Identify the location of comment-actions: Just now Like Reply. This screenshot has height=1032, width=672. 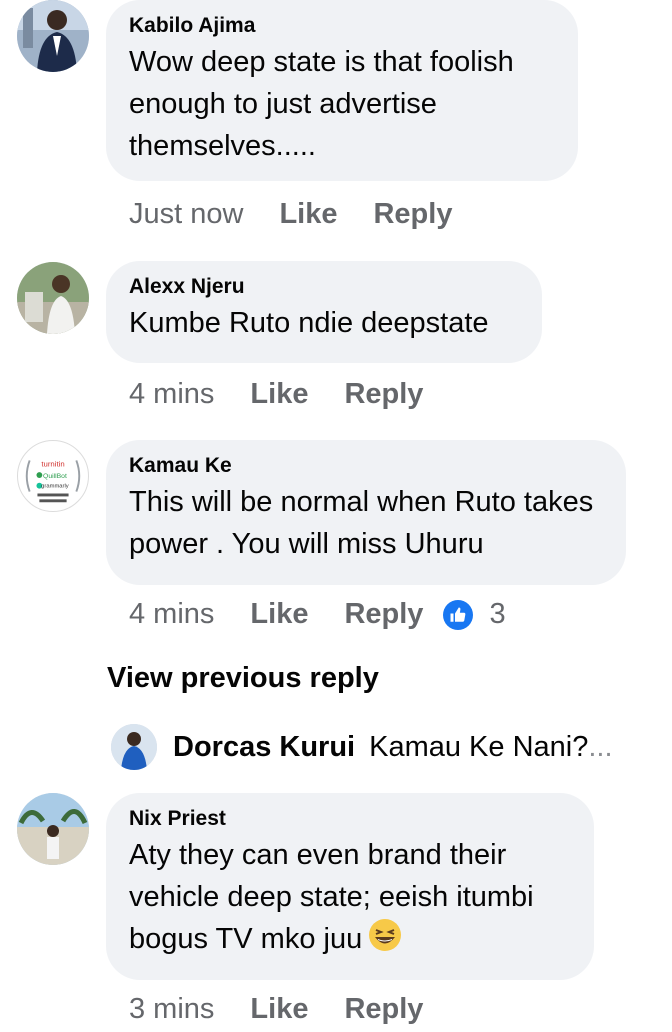
(290, 214).